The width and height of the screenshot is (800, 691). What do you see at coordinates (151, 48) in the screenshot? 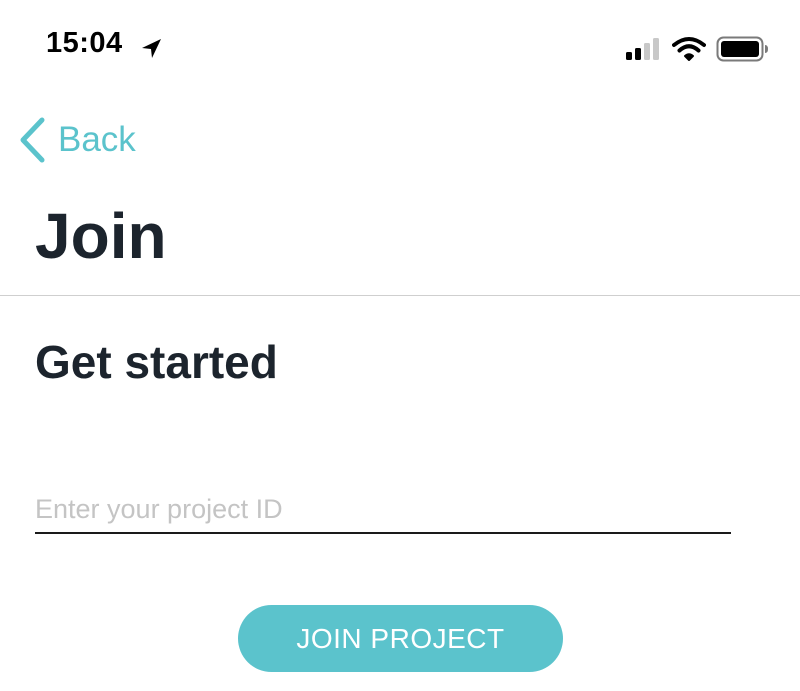
I see `location-arrow-icon` at bounding box center [151, 48].